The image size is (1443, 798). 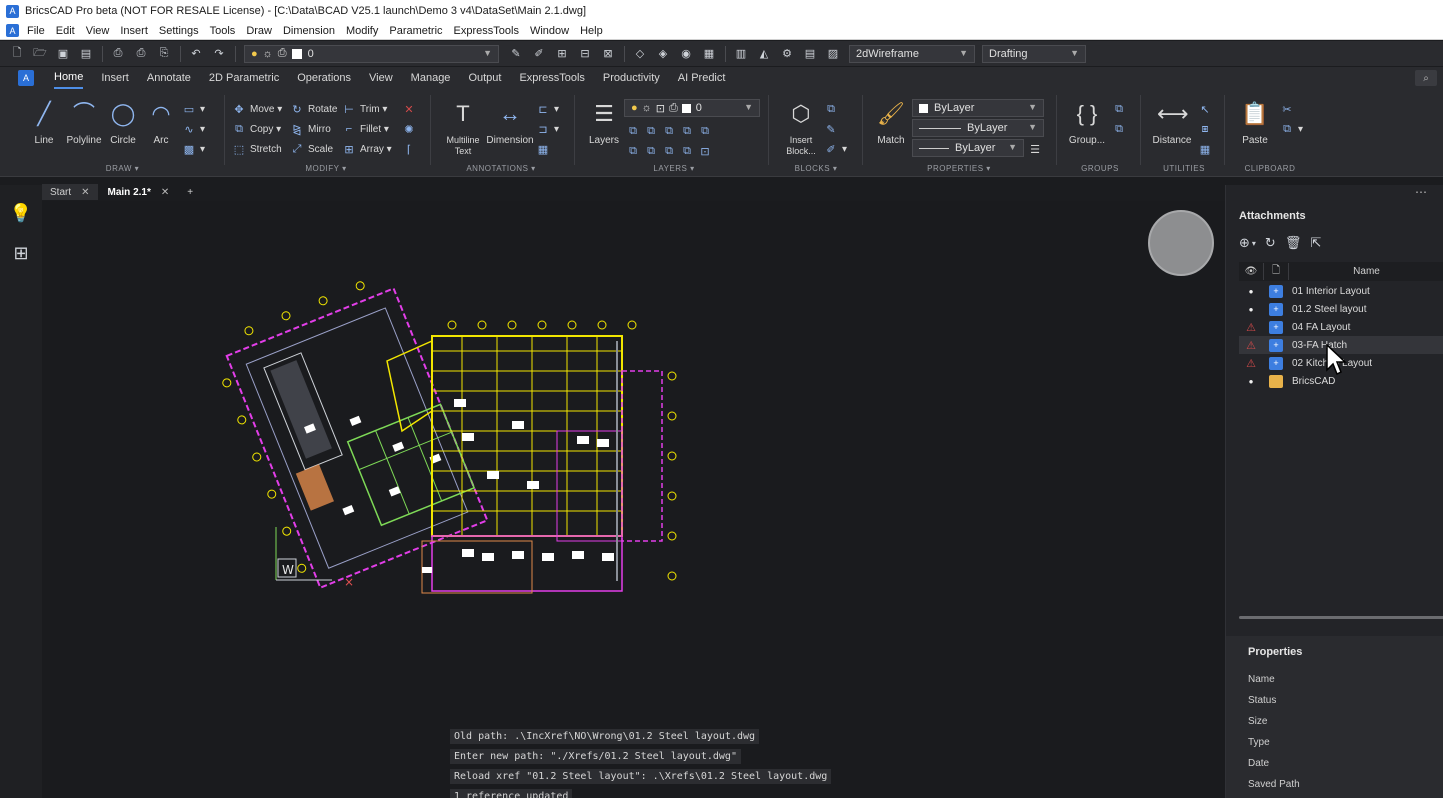 I want to click on group-edit-tool: ⧉, so click(x=1121, y=129).